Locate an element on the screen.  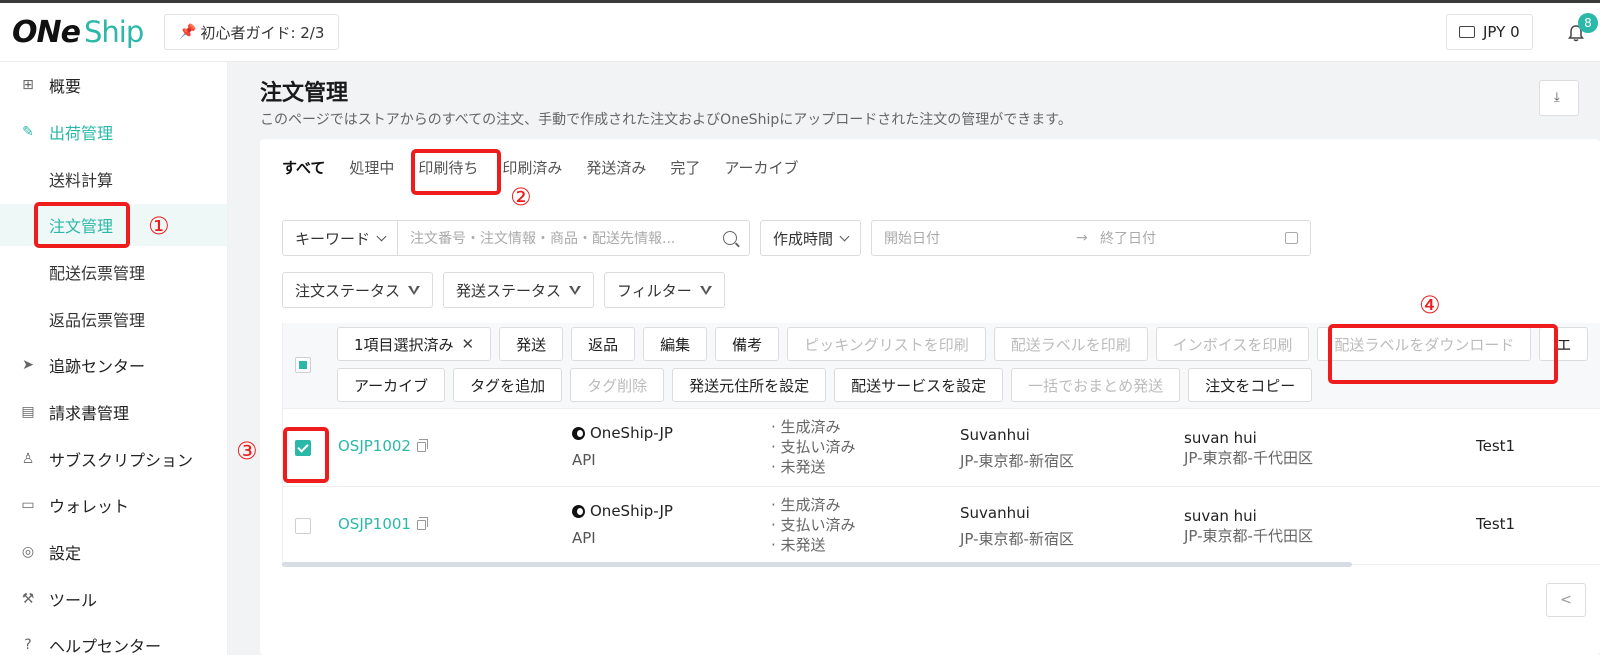
tab-completed: 完了 is located at coordinates (685, 170).